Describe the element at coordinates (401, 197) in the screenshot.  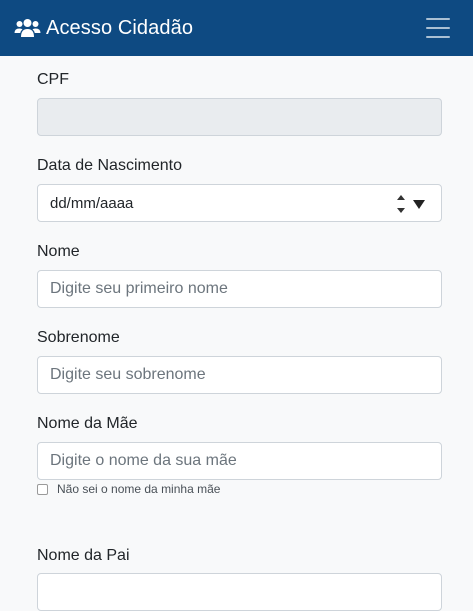
I see `spin-up-icon` at that location.